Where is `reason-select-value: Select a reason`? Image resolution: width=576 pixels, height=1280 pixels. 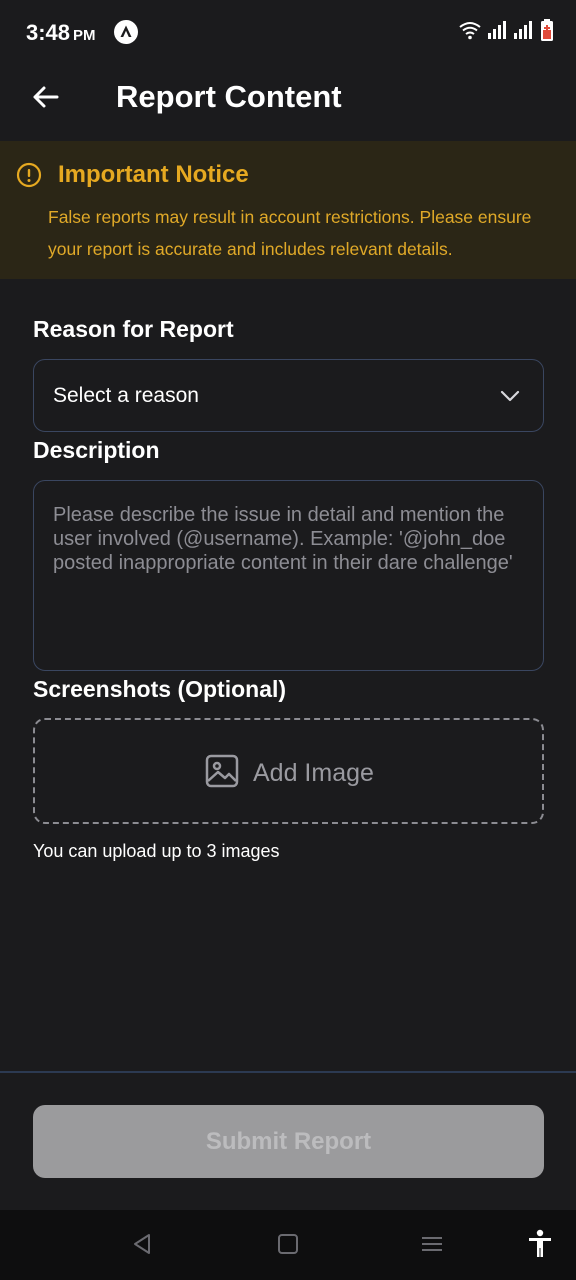
reason-select-value: Select a reason is located at coordinates (126, 395).